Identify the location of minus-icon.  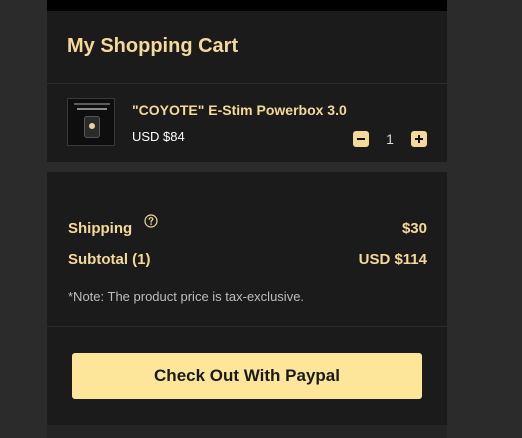
(361, 139).